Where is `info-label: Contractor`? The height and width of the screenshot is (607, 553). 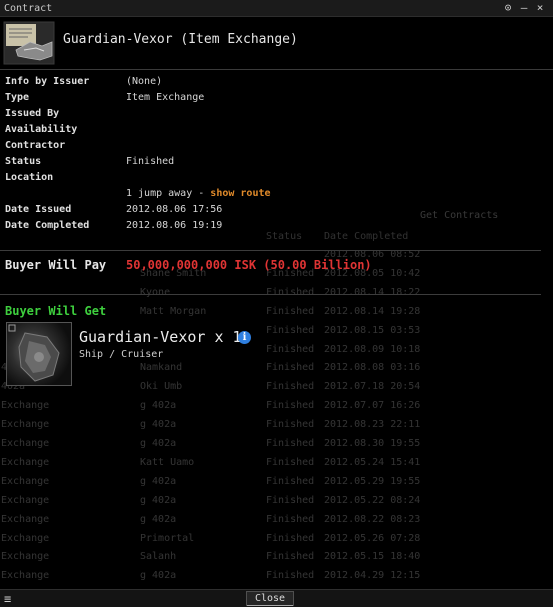 info-label: Contractor is located at coordinates (35, 145).